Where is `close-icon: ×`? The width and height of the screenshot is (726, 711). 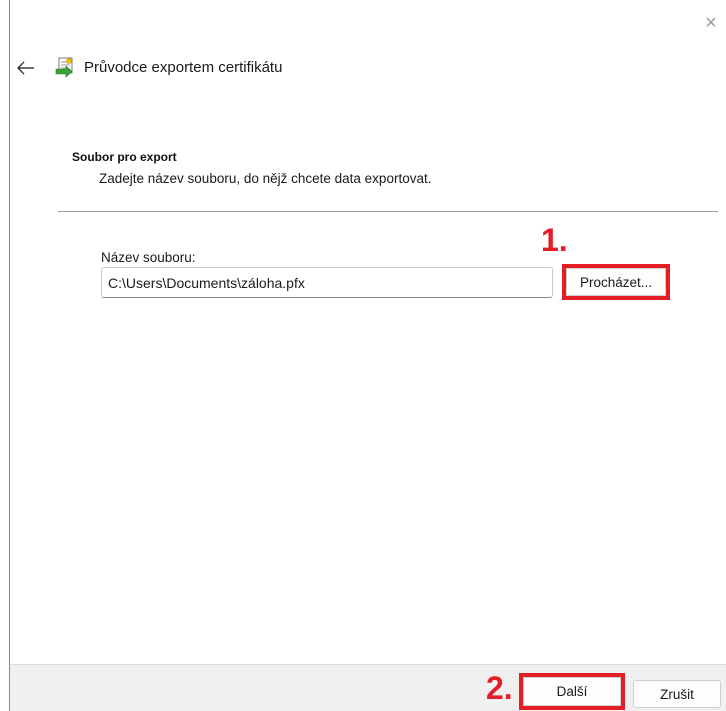
close-icon: × is located at coordinates (711, 23).